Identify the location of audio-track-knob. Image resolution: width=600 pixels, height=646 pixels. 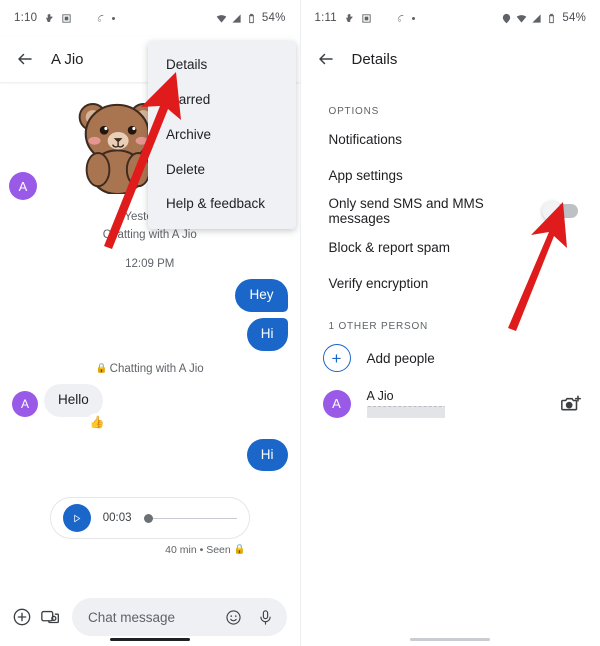
(148, 518).